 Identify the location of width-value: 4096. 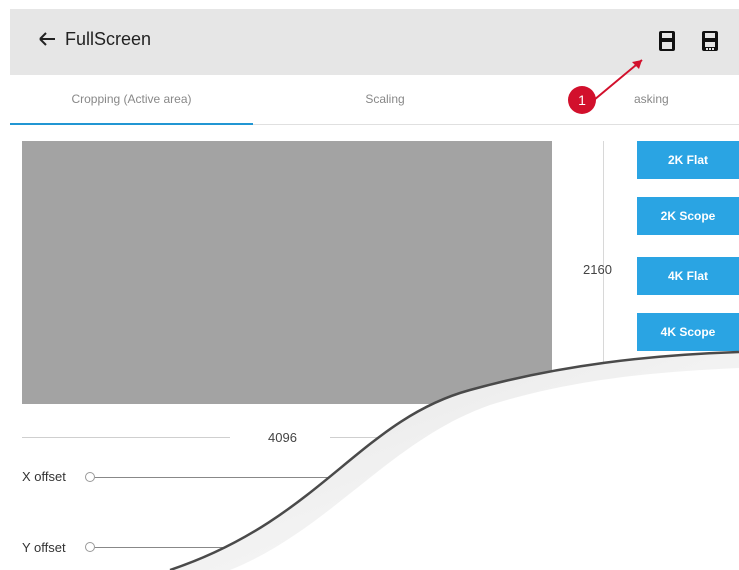
(282, 437).